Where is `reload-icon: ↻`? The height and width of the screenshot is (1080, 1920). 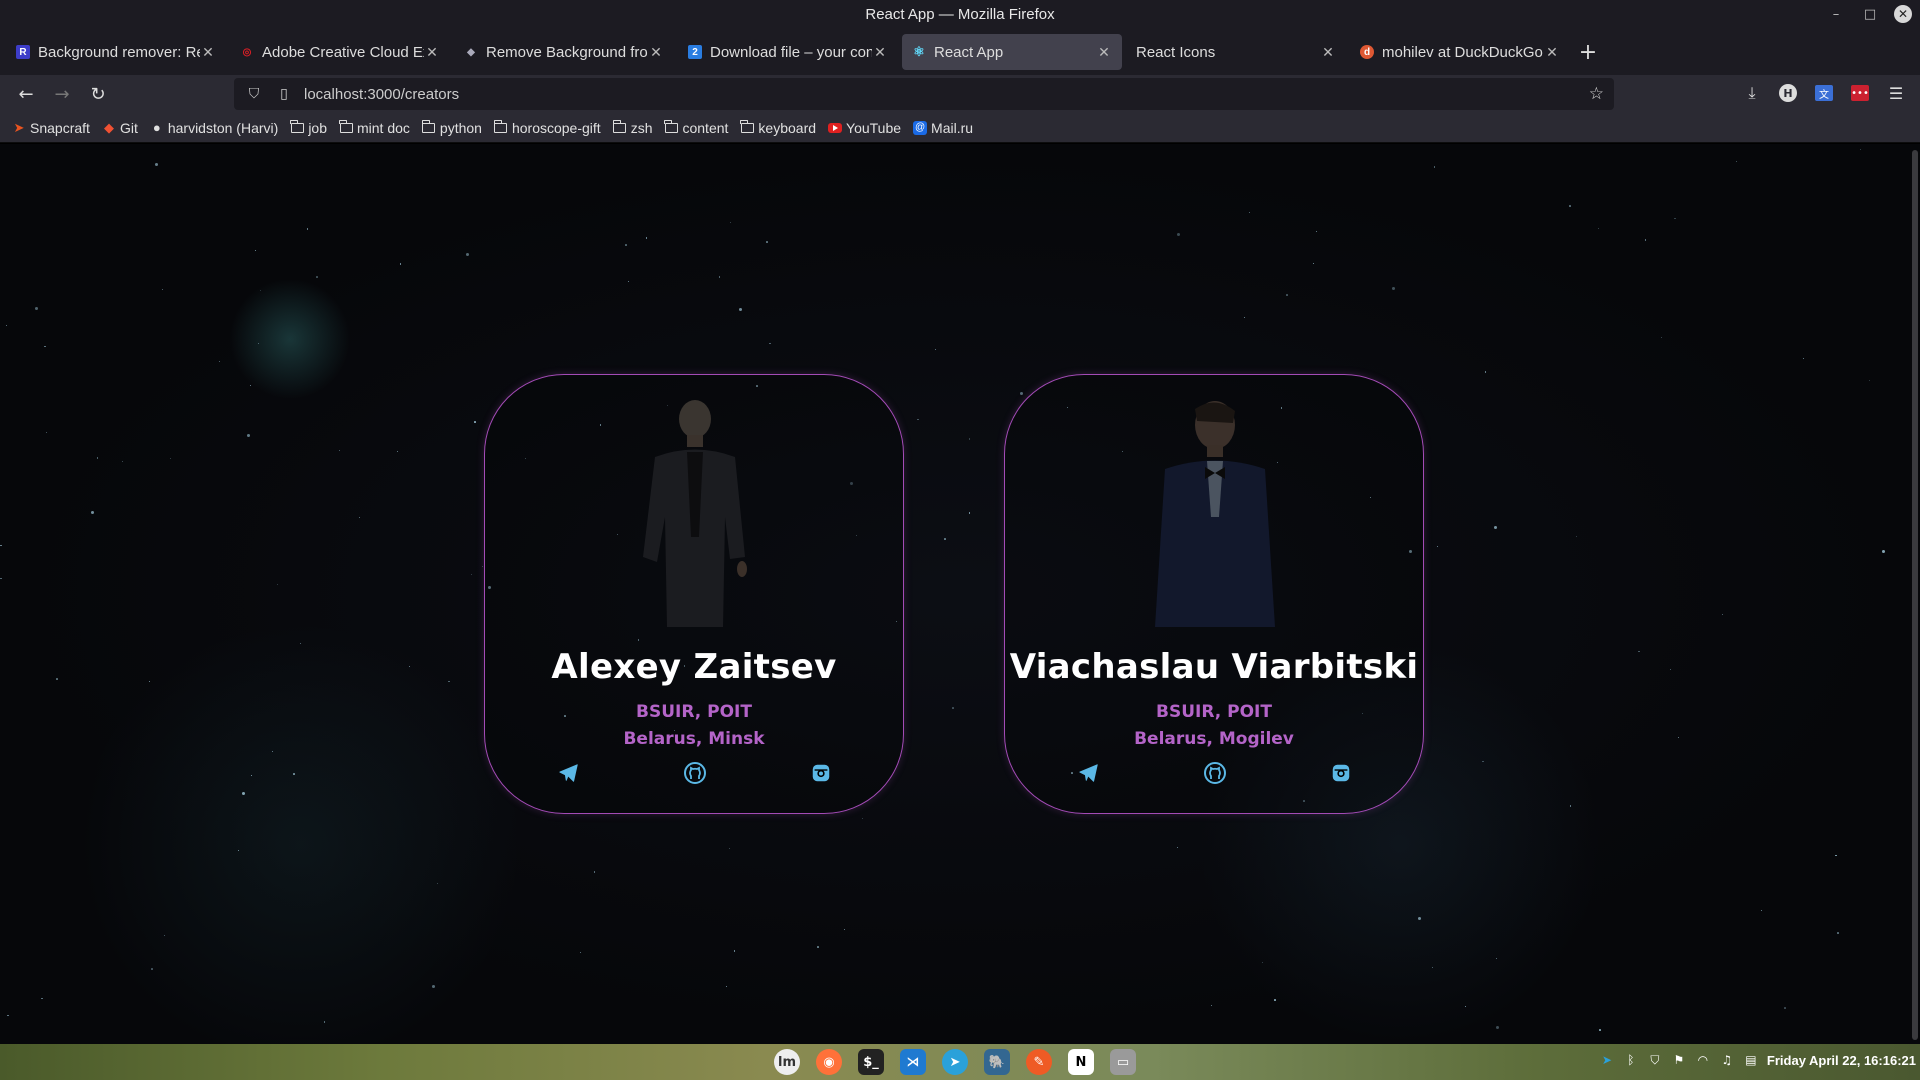 reload-icon: ↻ is located at coordinates (98, 94).